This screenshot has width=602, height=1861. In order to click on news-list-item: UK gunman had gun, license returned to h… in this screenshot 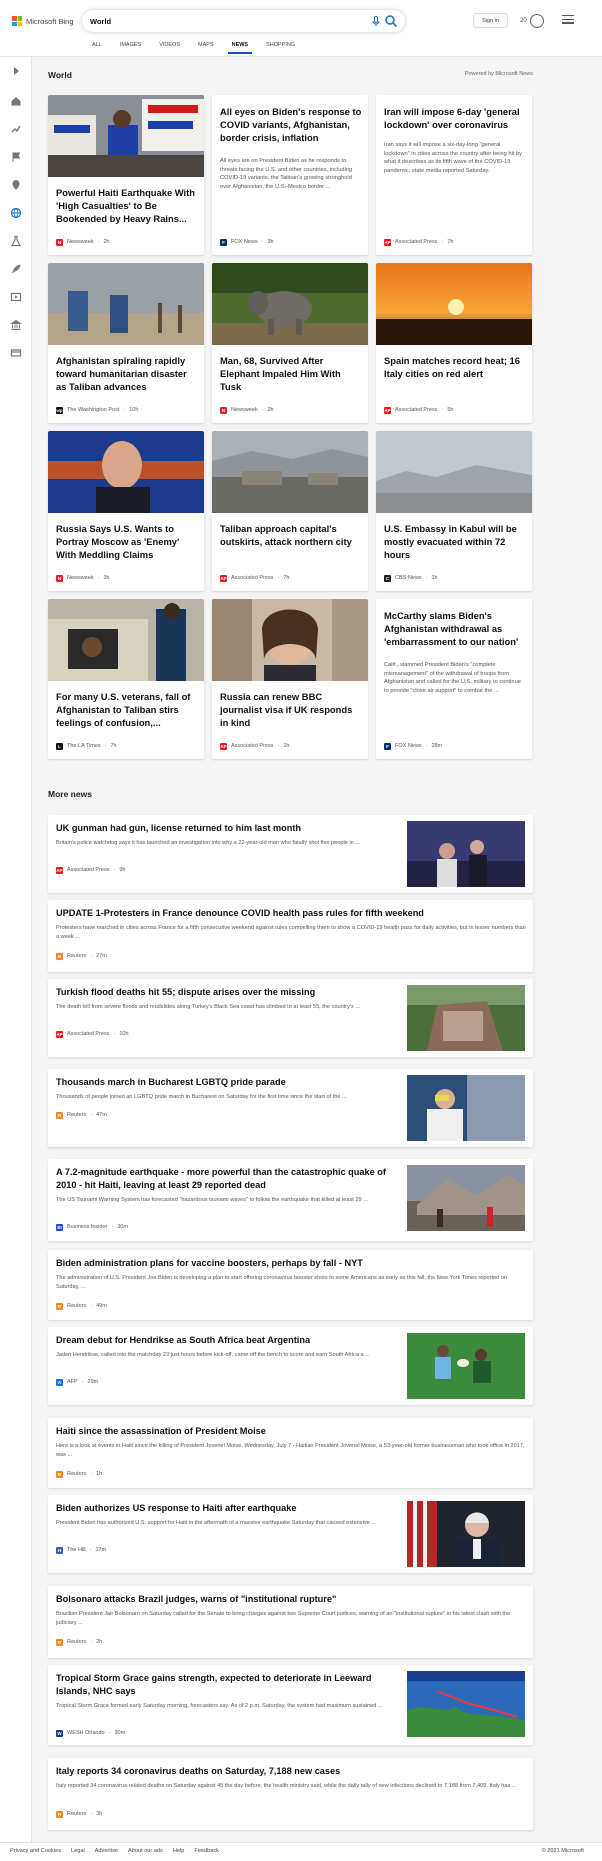, I will do `click(290, 854)`.